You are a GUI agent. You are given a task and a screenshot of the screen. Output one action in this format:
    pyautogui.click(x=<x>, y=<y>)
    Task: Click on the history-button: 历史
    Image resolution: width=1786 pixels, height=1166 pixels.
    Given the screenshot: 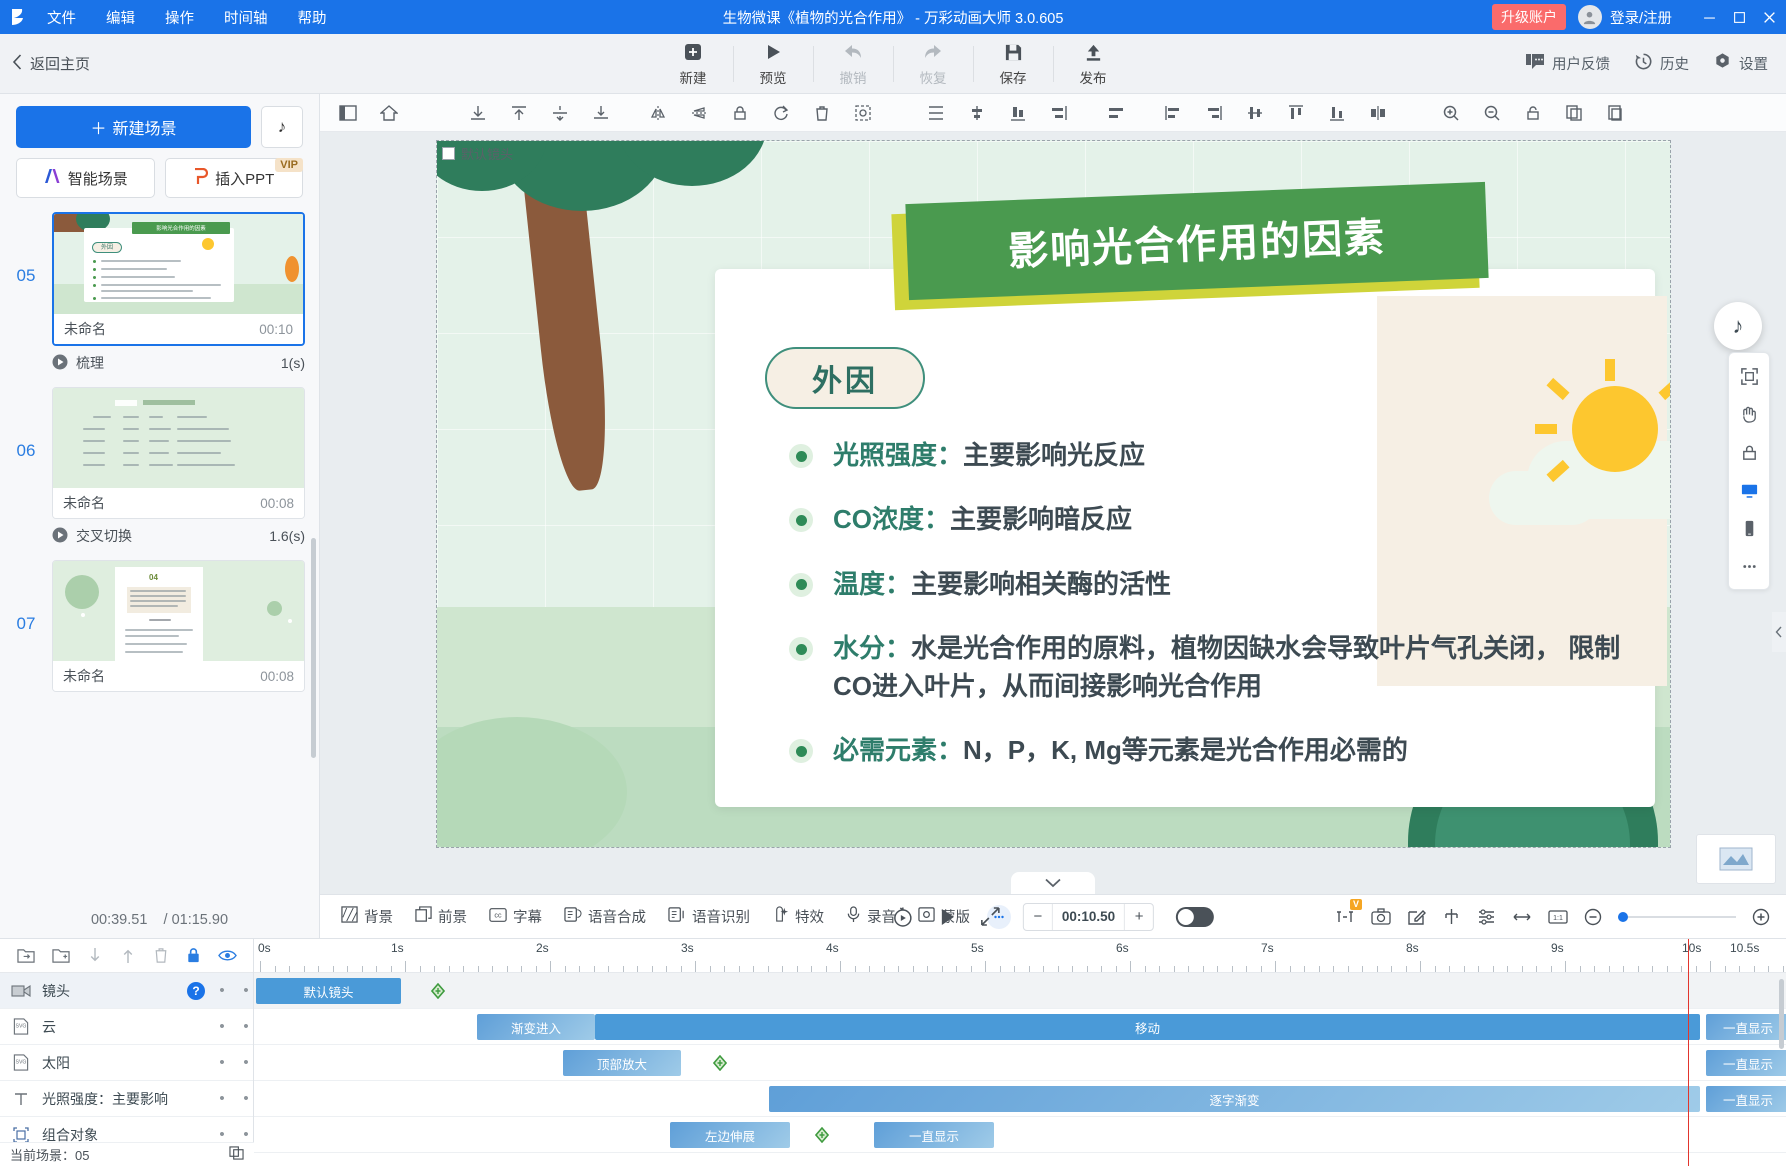 What is the action you would take?
    pyautogui.click(x=1661, y=63)
    